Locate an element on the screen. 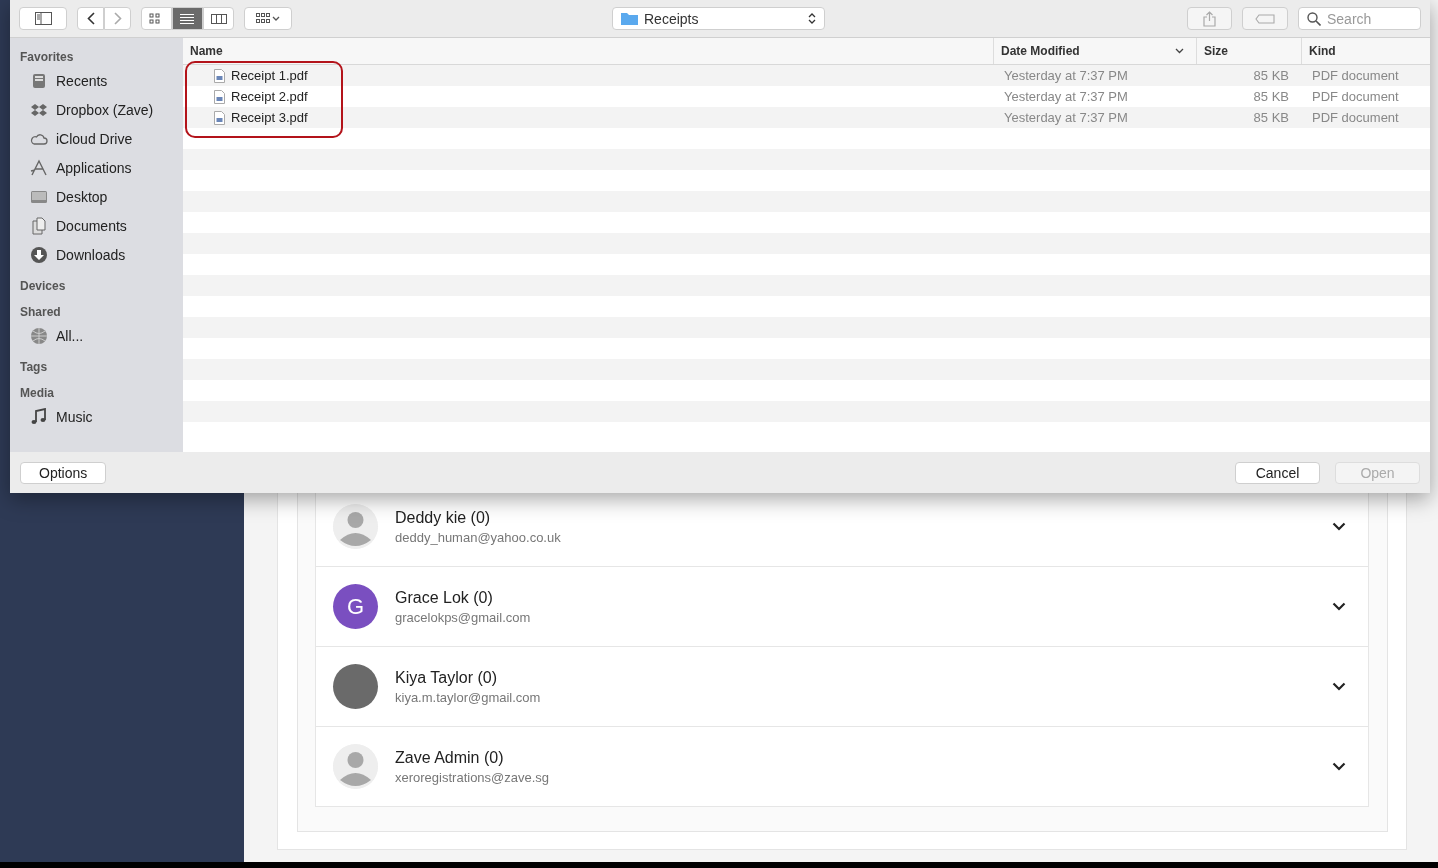 The height and width of the screenshot is (868, 1438). sidebar-heading: Favorites is located at coordinates (47, 56).